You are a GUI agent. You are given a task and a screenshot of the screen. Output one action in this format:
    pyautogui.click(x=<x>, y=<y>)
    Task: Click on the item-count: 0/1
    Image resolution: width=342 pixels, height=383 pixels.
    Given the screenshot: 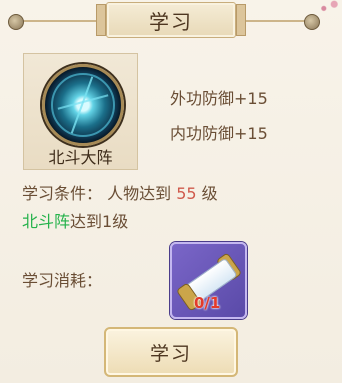 What is the action you would take?
    pyautogui.click(x=207, y=303)
    